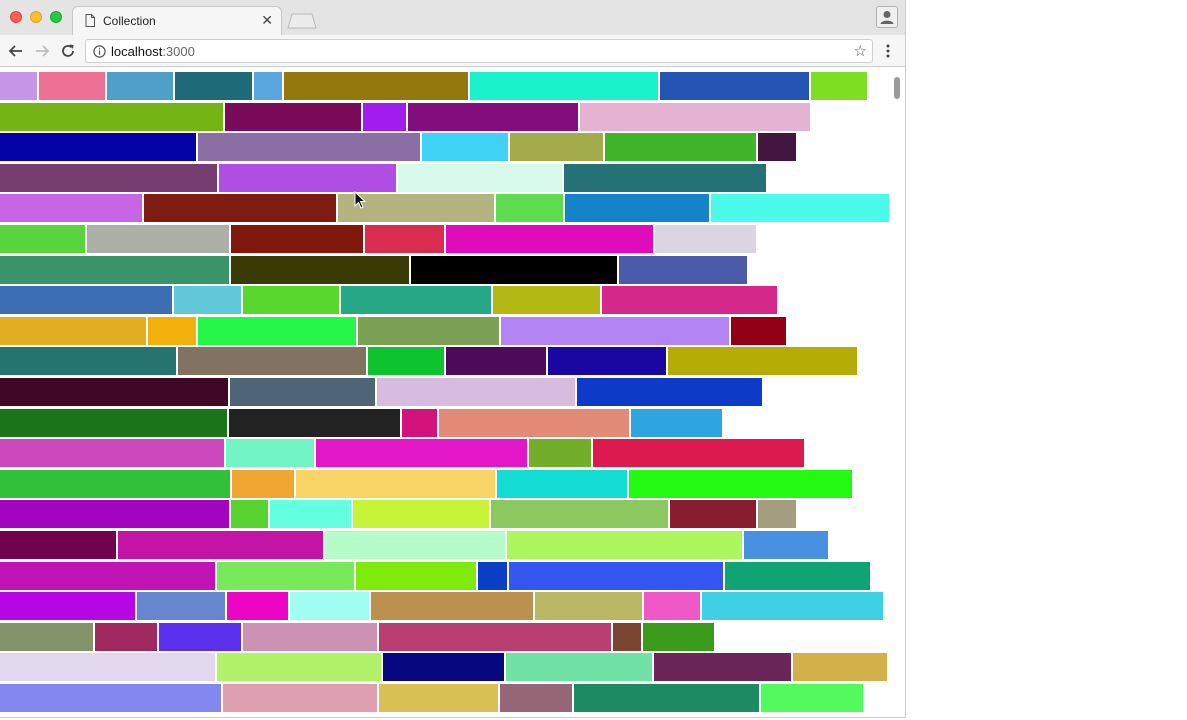 This screenshot has width=1187, height=720. I want to click on info-icon, so click(99, 51).